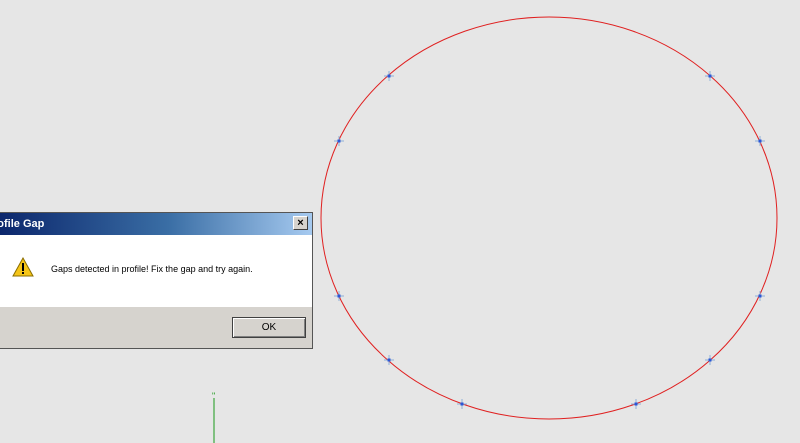 This screenshot has width=800, height=443. What do you see at coordinates (213, 396) in the screenshot?
I see `green-line-label: ʺ` at bounding box center [213, 396].